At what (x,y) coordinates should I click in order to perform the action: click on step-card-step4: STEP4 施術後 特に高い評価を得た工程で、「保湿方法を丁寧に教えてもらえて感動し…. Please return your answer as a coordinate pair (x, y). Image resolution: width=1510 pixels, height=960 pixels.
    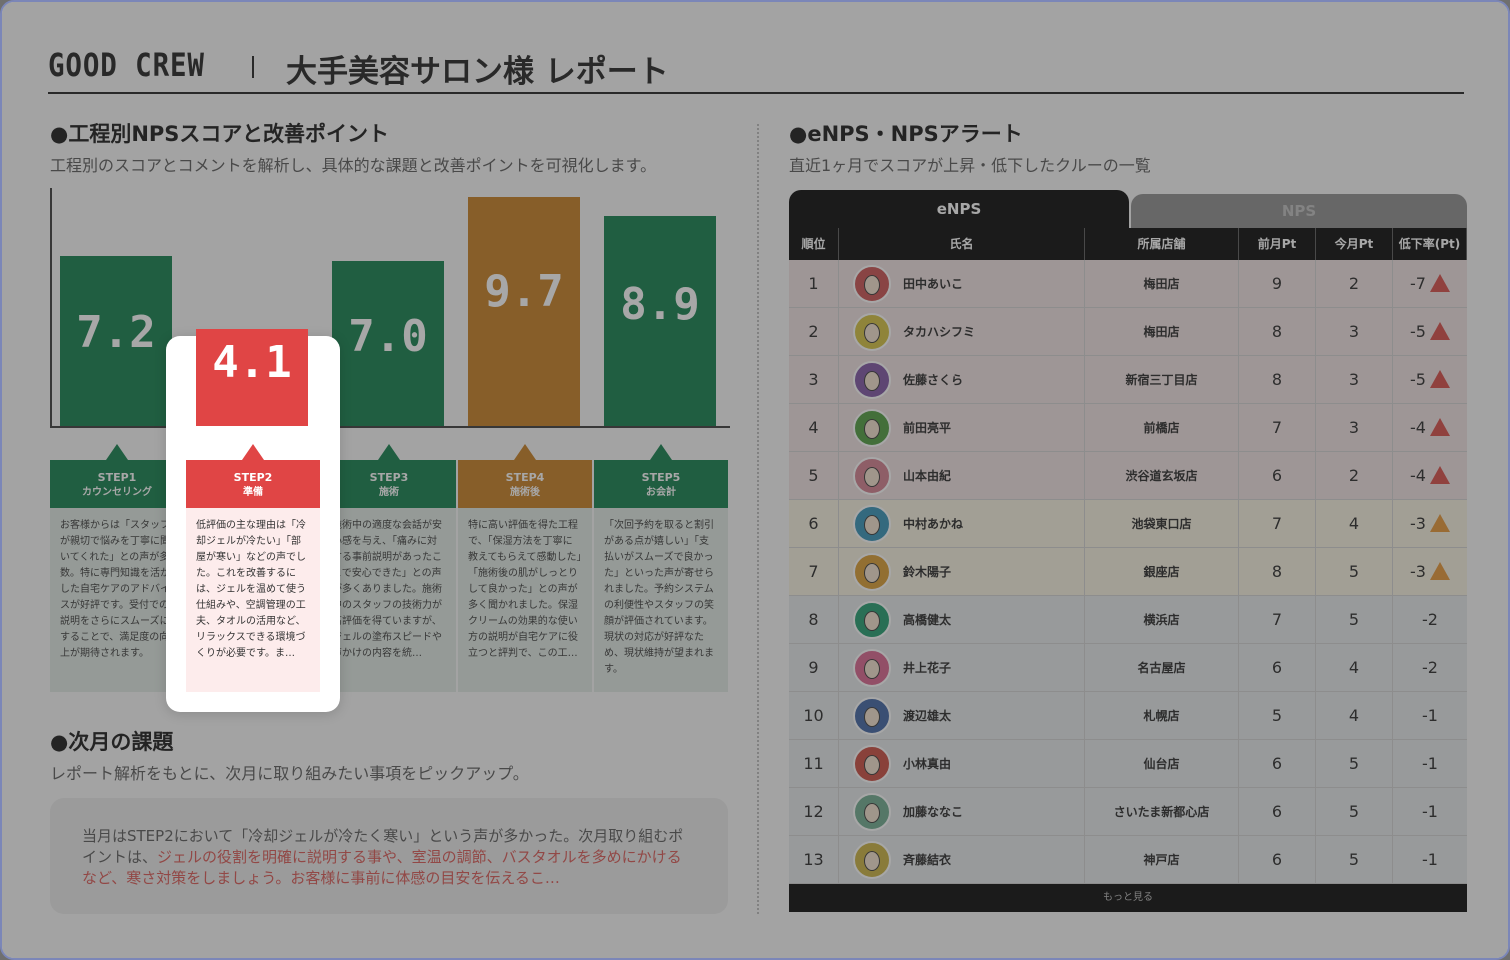
    Looking at the image, I should click on (525, 568).